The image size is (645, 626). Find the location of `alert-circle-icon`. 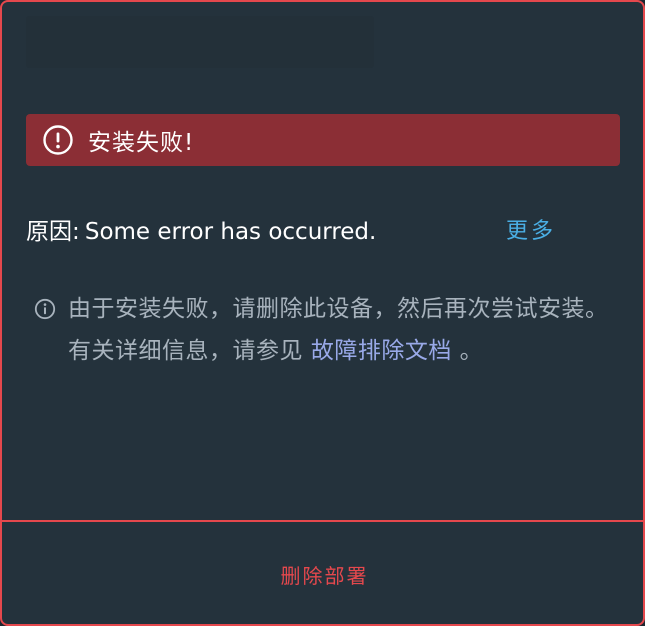

alert-circle-icon is located at coordinates (58, 140).